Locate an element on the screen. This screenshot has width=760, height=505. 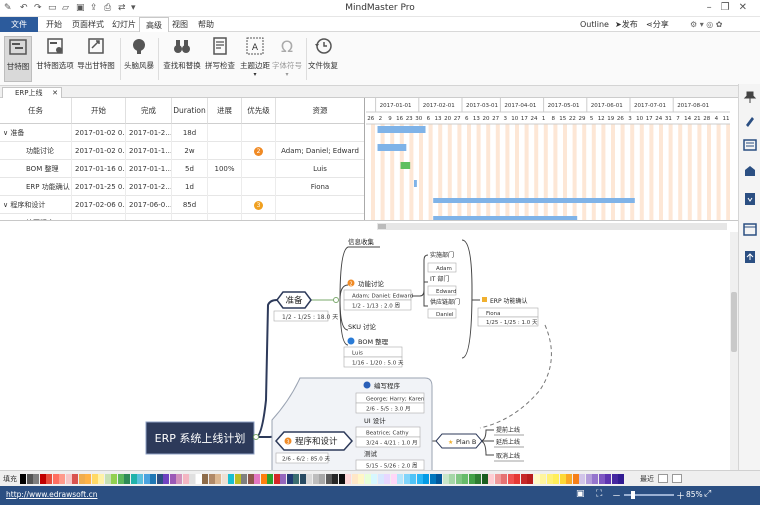
menu-page-style: 页面样式 is located at coordinates (88, 24).